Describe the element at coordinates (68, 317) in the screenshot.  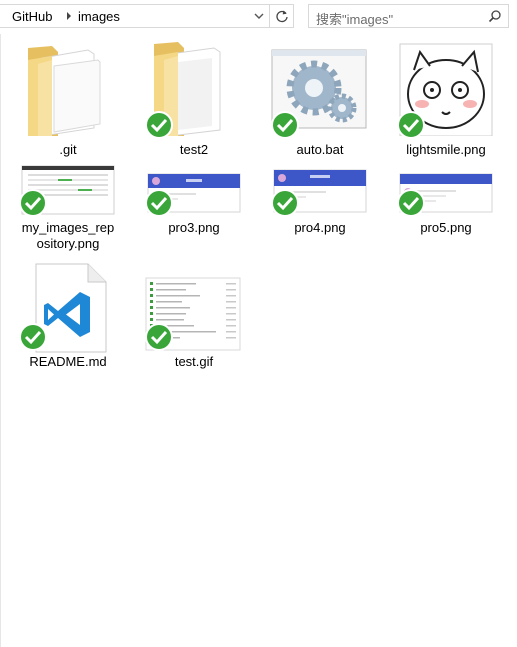
I see `file-item-readme: README.md` at that location.